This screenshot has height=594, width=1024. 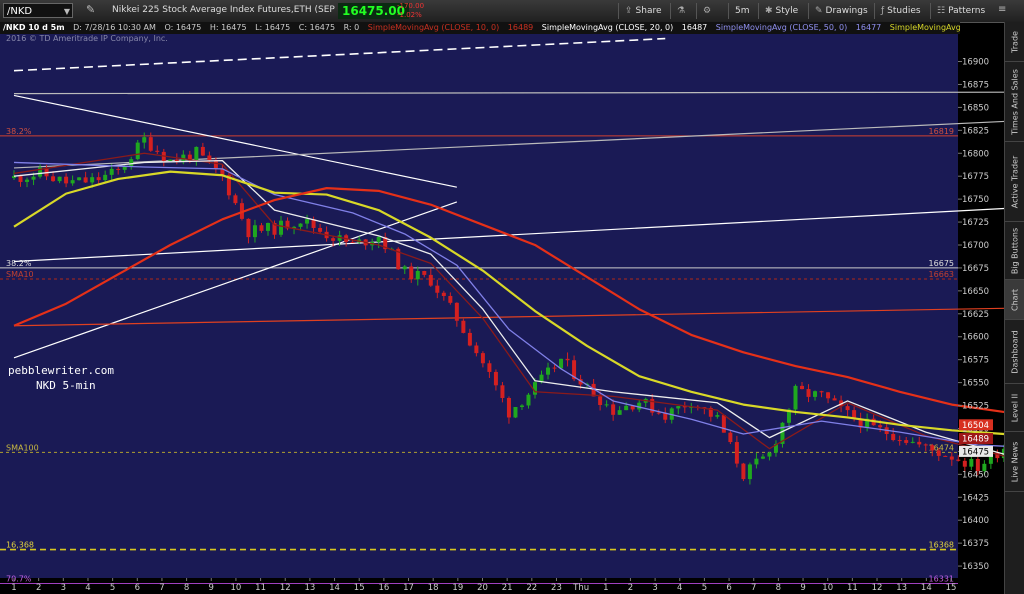 I want to click on price-box-label: 16504, so click(x=975, y=426).